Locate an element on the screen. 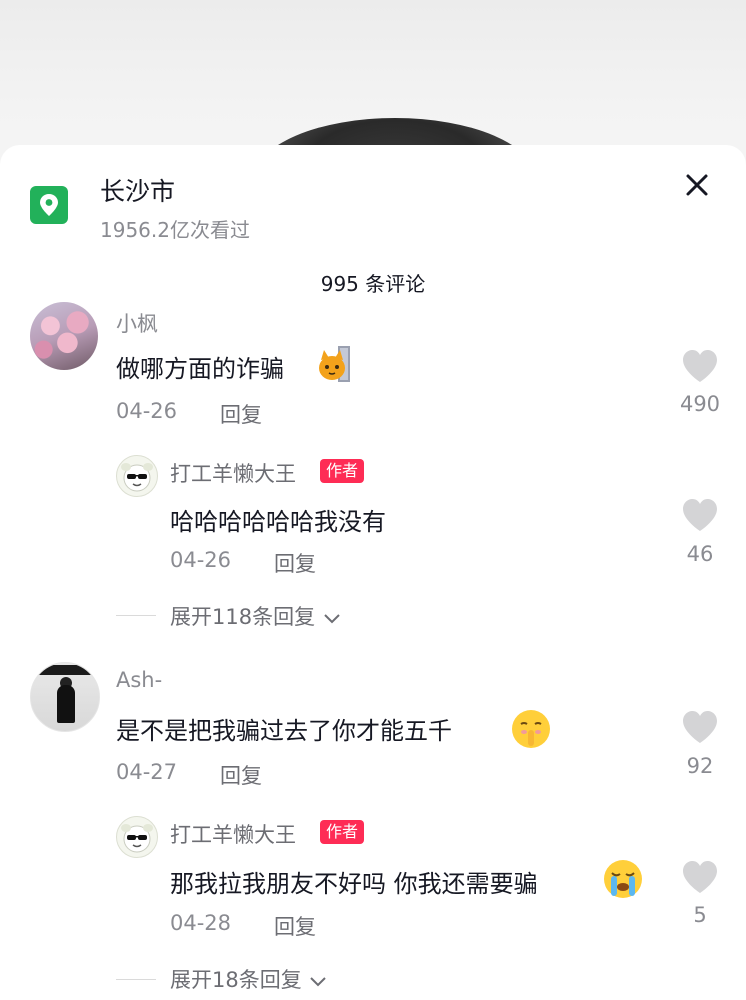 This screenshot has width=746, height=1000. expand-replies-label: 展开118条回复 is located at coordinates (243, 617).